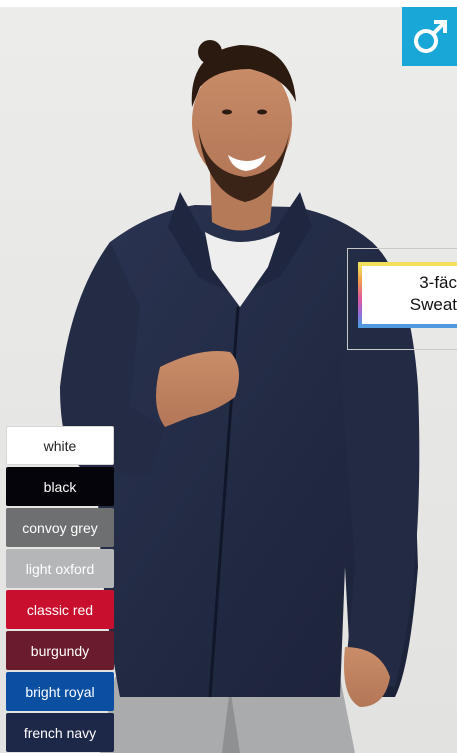  I want to click on swatch-bright-royal: bright royal, so click(60, 691).